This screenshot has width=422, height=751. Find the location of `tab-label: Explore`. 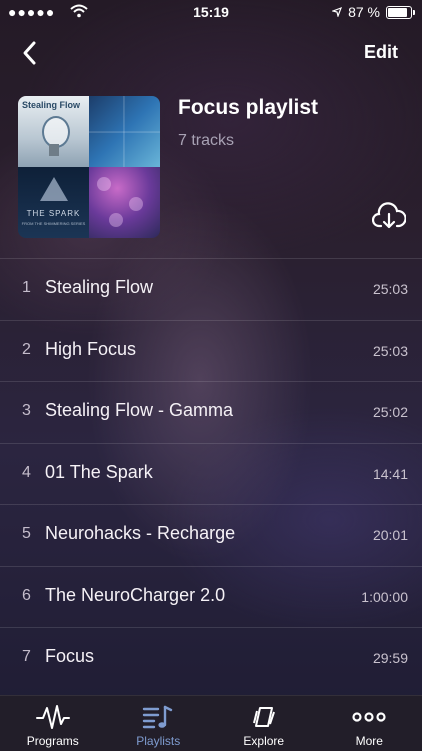

tab-label: Explore is located at coordinates (264, 741).